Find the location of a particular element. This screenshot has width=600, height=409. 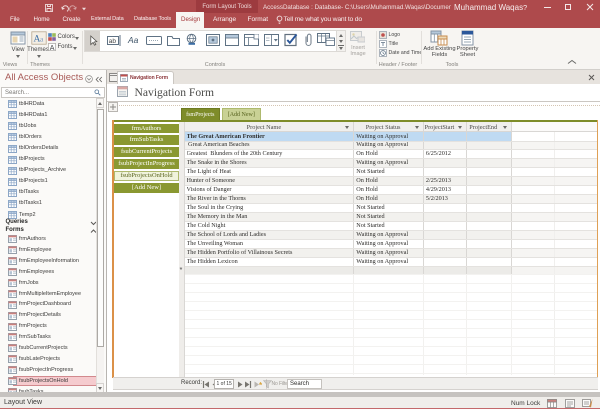

svg-text: ab is located at coordinates (113, 41).